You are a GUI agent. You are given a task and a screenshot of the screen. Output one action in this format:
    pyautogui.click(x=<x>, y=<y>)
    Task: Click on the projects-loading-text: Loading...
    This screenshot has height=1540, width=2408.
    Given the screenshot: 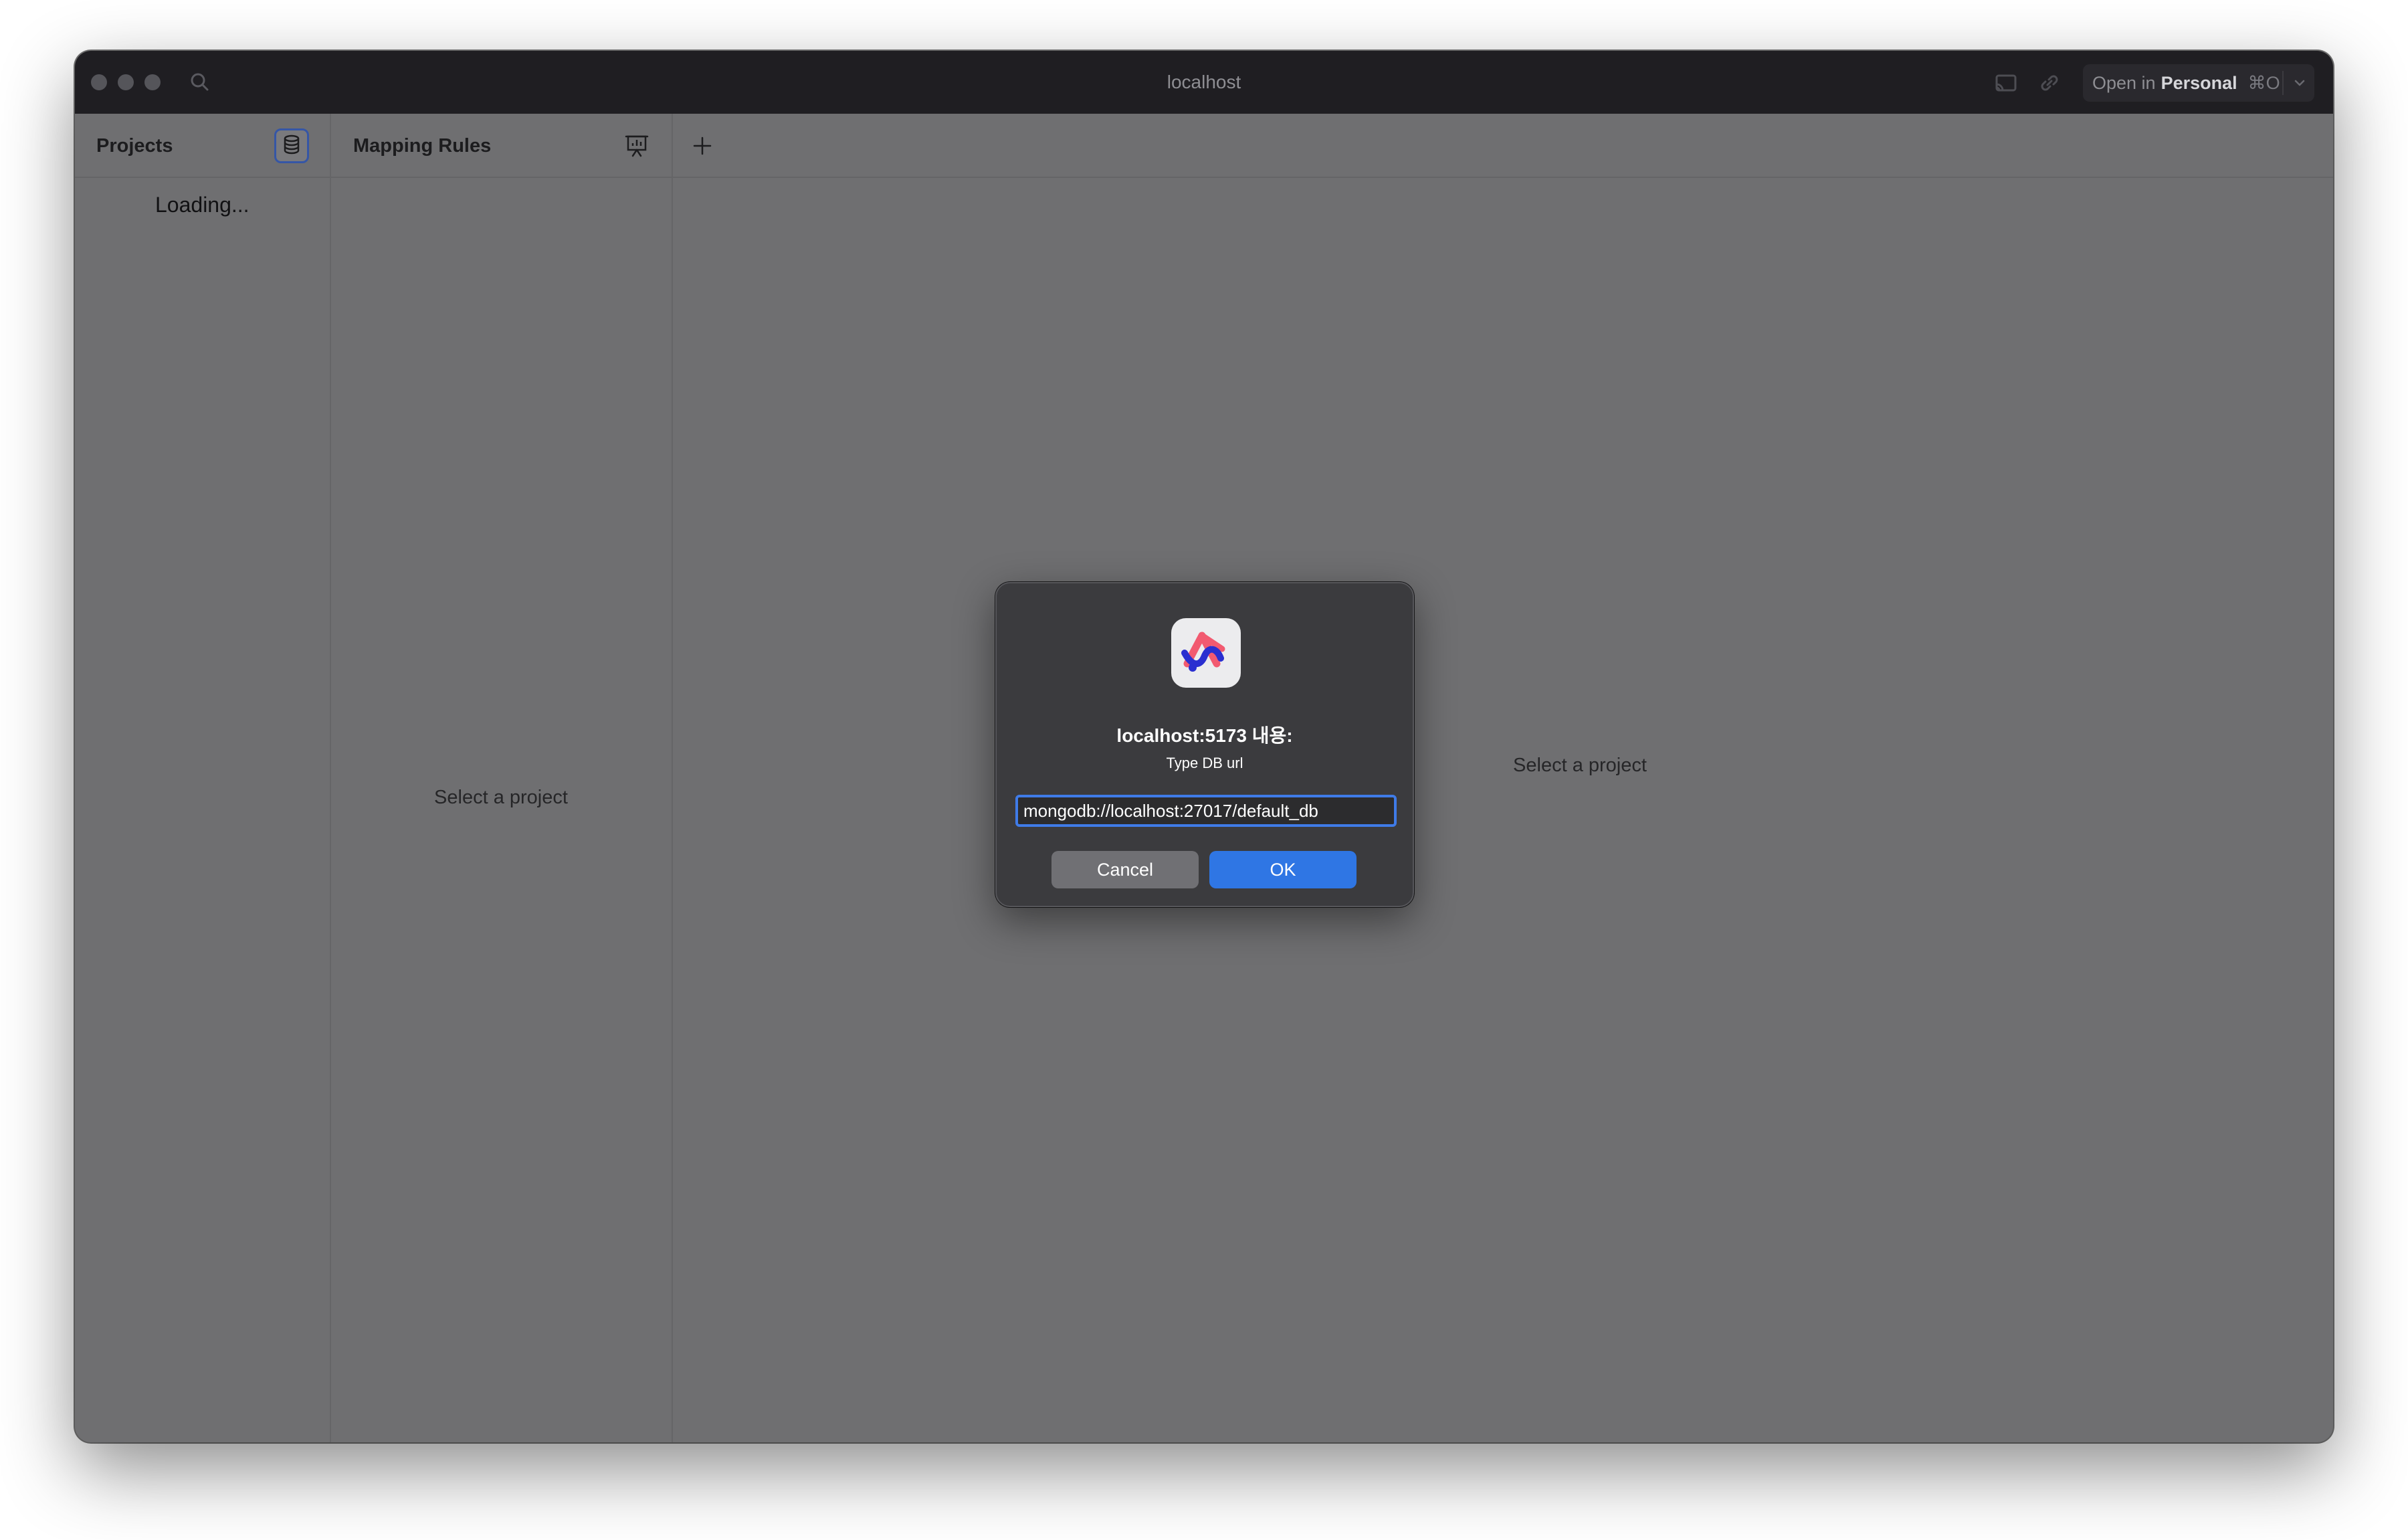 What is the action you would take?
    pyautogui.click(x=202, y=205)
    